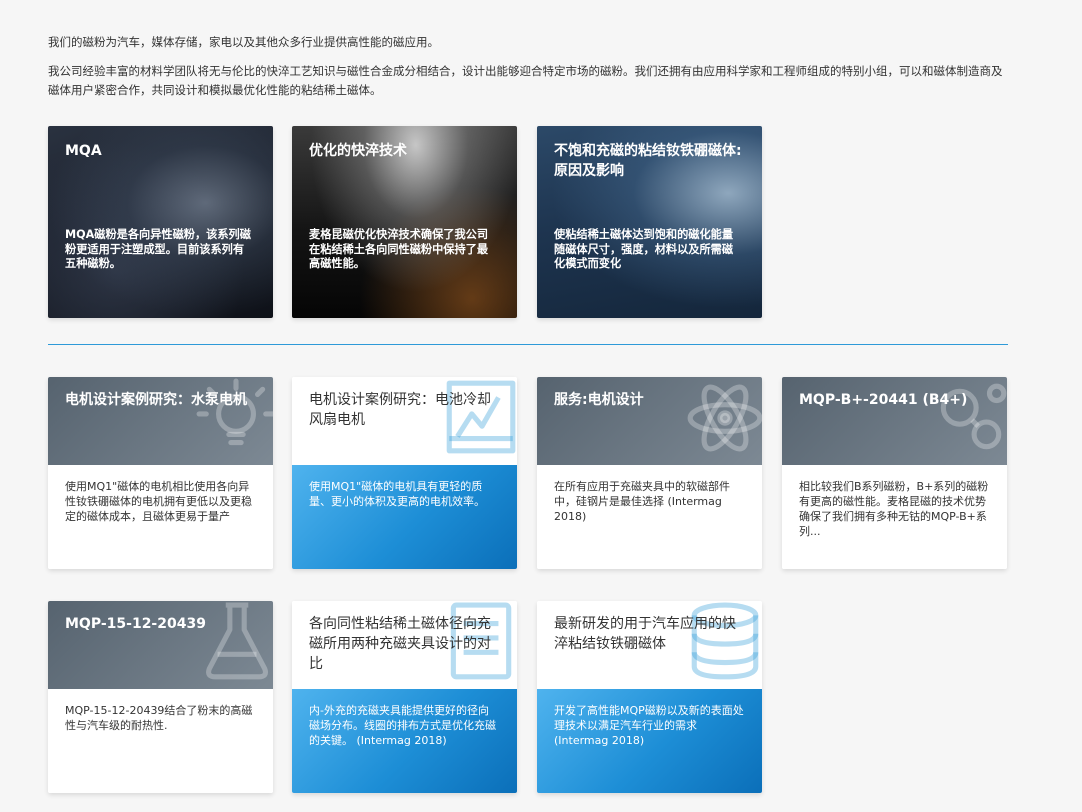 The image size is (1082, 812). I want to click on case-card-title: MQP-B+-20441 (B4+), so click(883, 400).